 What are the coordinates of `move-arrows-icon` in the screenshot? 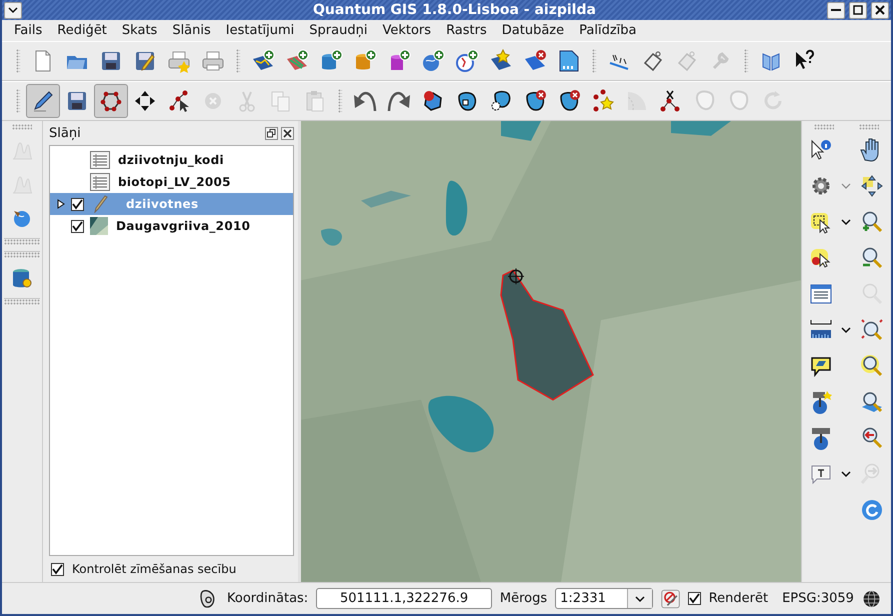 It's located at (145, 101).